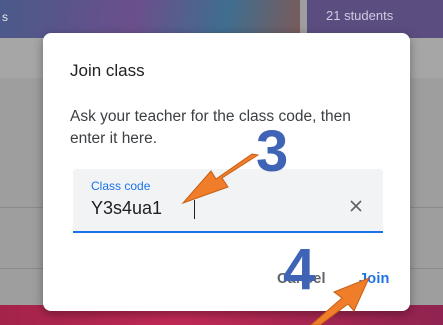 The width and height of the screenshot is (443, 325). What do you see at coordinates (194, 209) in the screenshot?
I see `text-caret` at bounding box center [194, 209].